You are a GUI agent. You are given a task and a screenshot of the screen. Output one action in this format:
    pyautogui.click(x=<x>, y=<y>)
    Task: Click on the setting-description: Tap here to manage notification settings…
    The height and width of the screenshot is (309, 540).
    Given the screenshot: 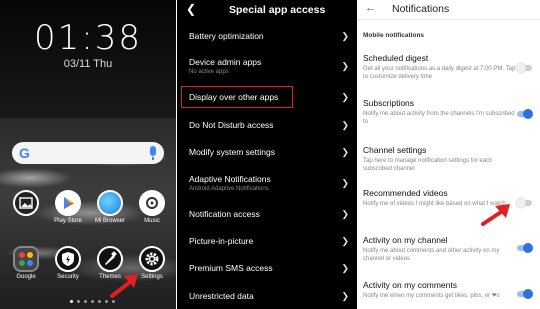 What is the action you would take?
    pyautogui.click(x=428, y=165)
    